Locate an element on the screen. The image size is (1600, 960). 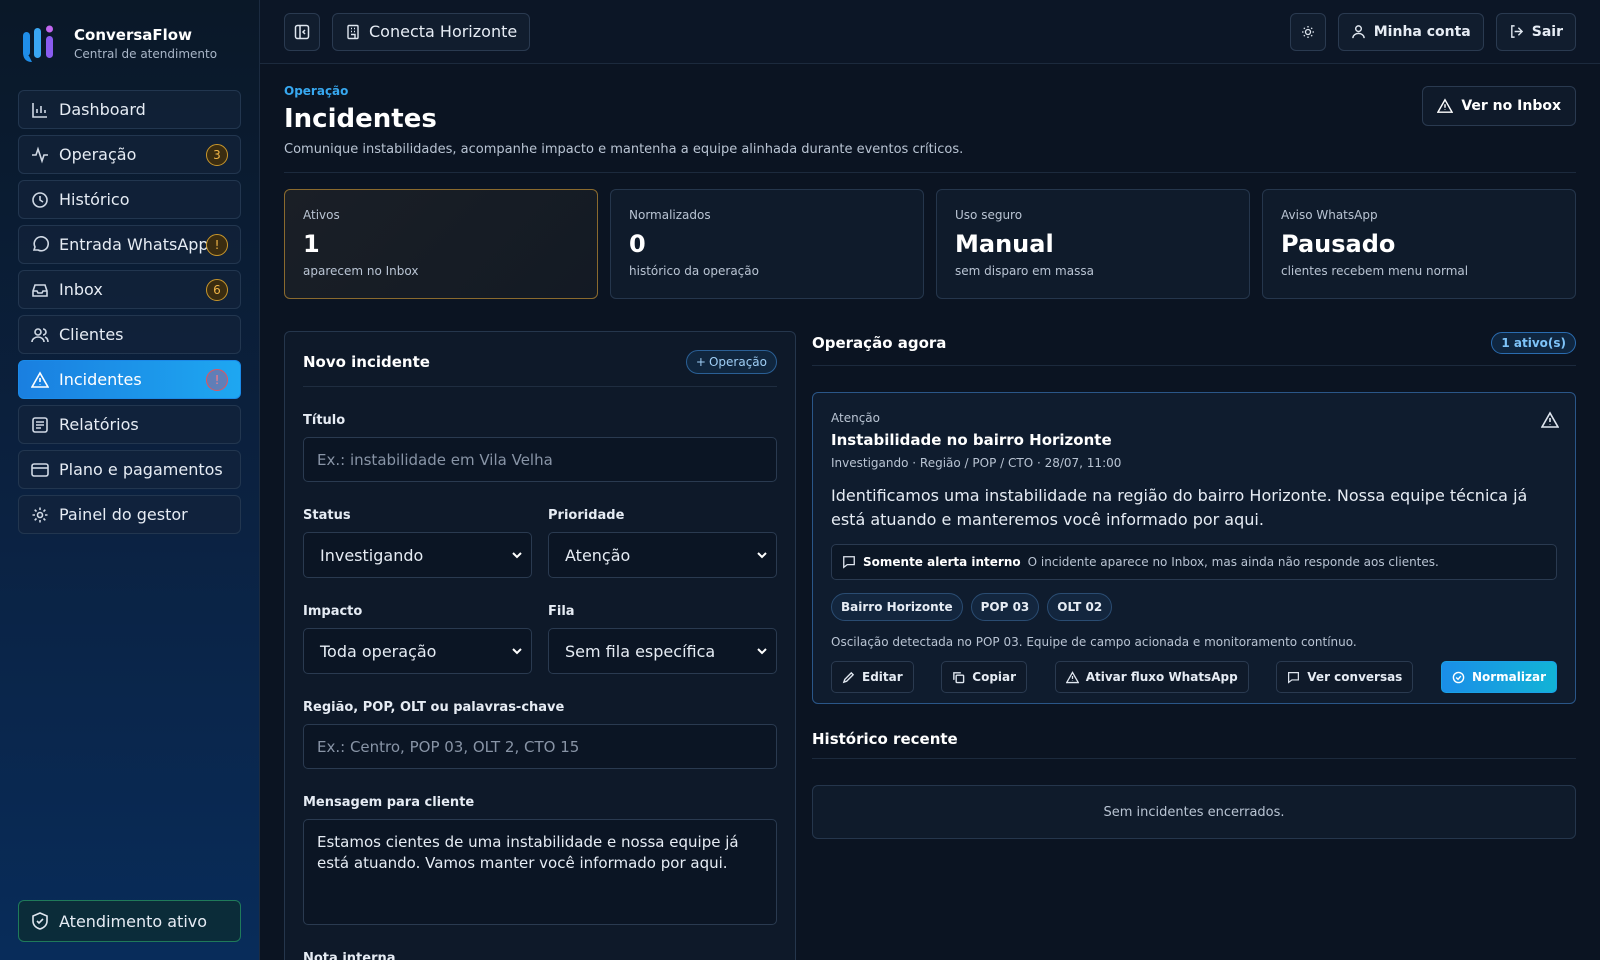
incident-tag: OLT 02 is located at coordinates (1080, 607).